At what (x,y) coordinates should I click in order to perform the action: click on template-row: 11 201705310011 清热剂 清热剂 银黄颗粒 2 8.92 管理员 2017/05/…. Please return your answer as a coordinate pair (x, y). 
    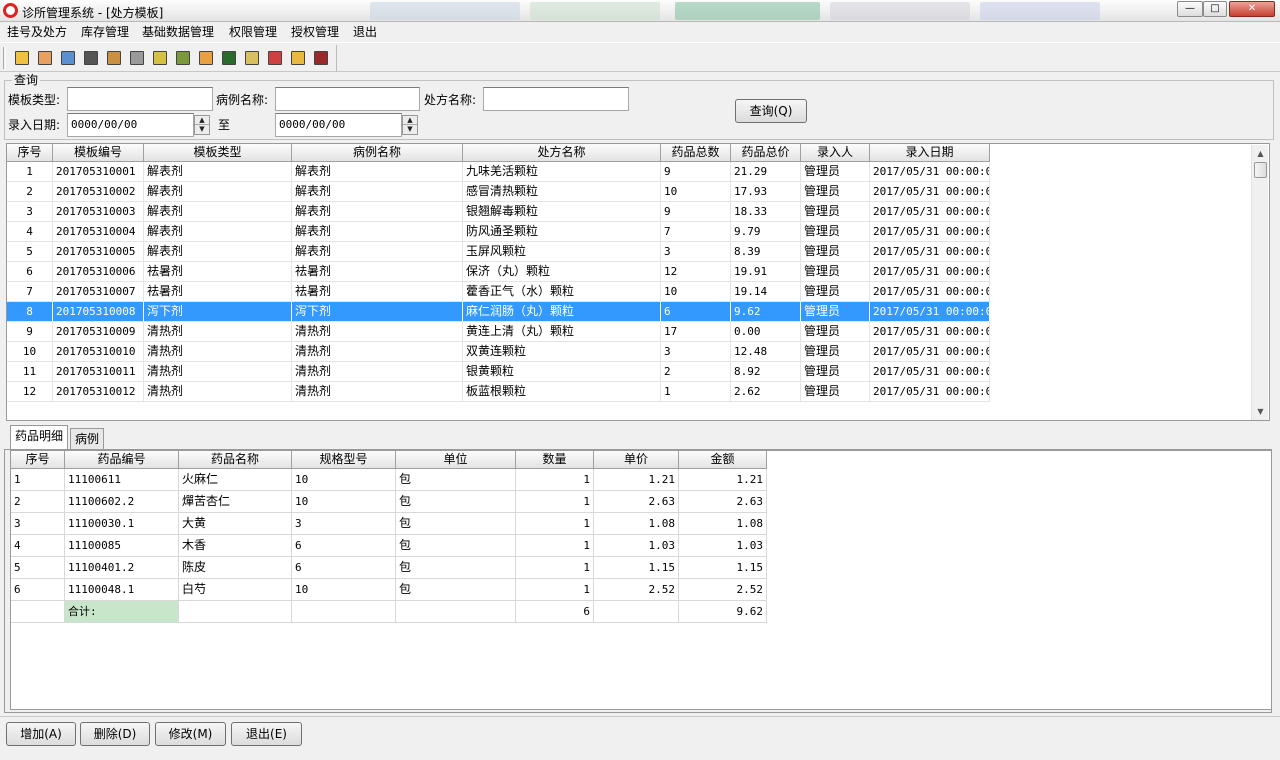
    Looking at the image, I should click on (498, 372).